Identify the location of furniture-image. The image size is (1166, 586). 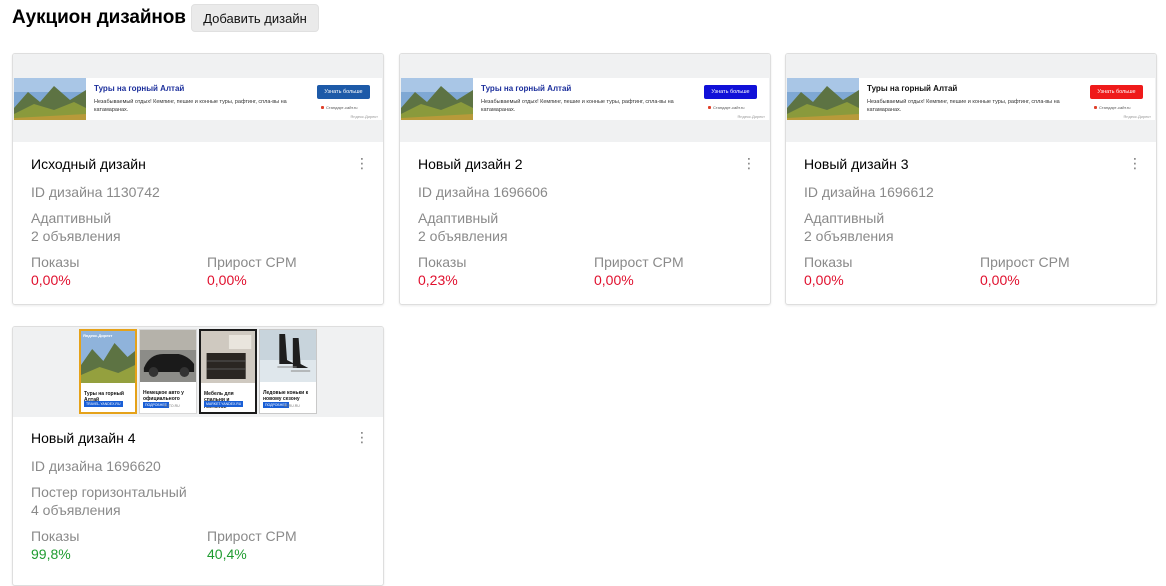
(228, 357).